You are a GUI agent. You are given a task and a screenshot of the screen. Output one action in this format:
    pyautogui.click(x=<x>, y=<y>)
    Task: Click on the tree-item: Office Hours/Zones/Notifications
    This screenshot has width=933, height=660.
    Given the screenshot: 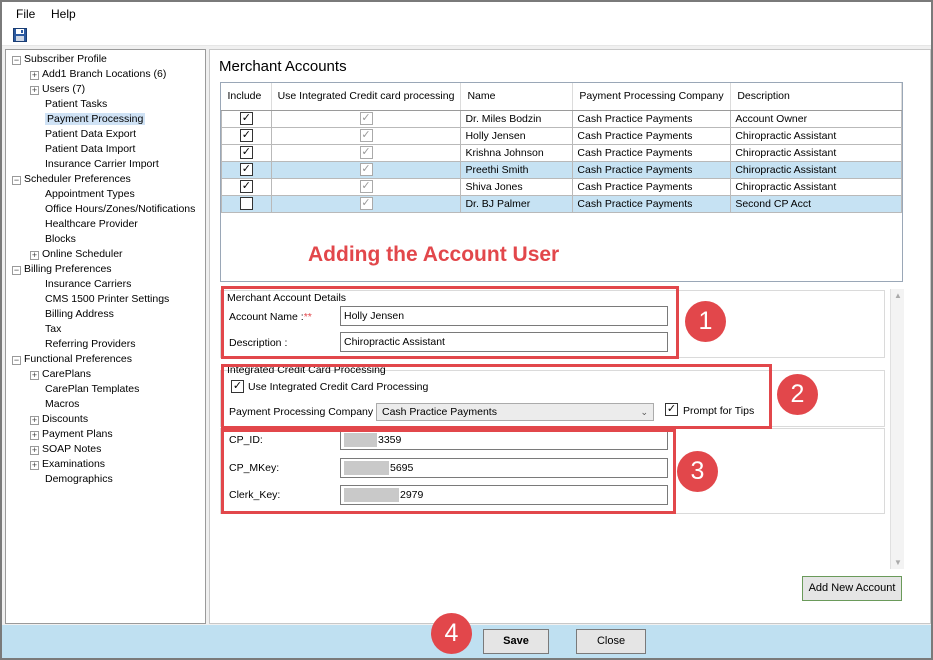 What is the action you would take?
    pyautogui.click(x=120, y=209)
    